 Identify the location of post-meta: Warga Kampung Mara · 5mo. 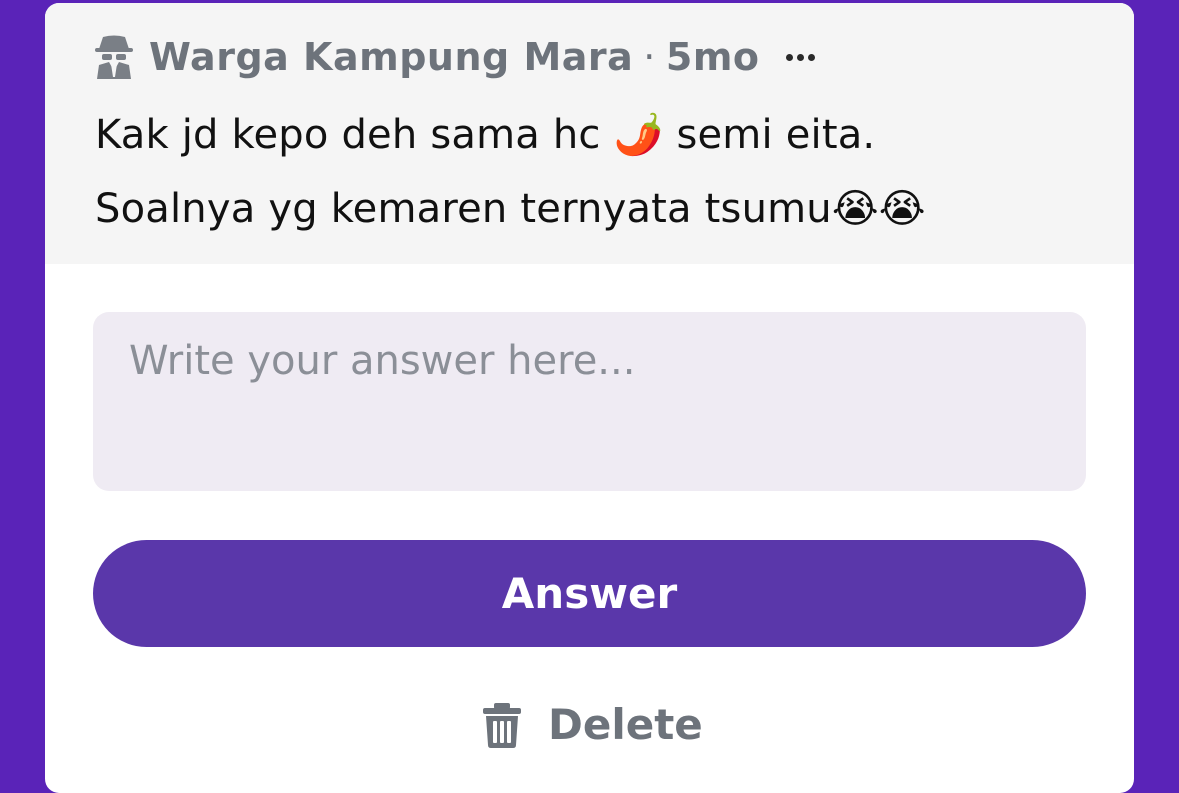
(454, 57).